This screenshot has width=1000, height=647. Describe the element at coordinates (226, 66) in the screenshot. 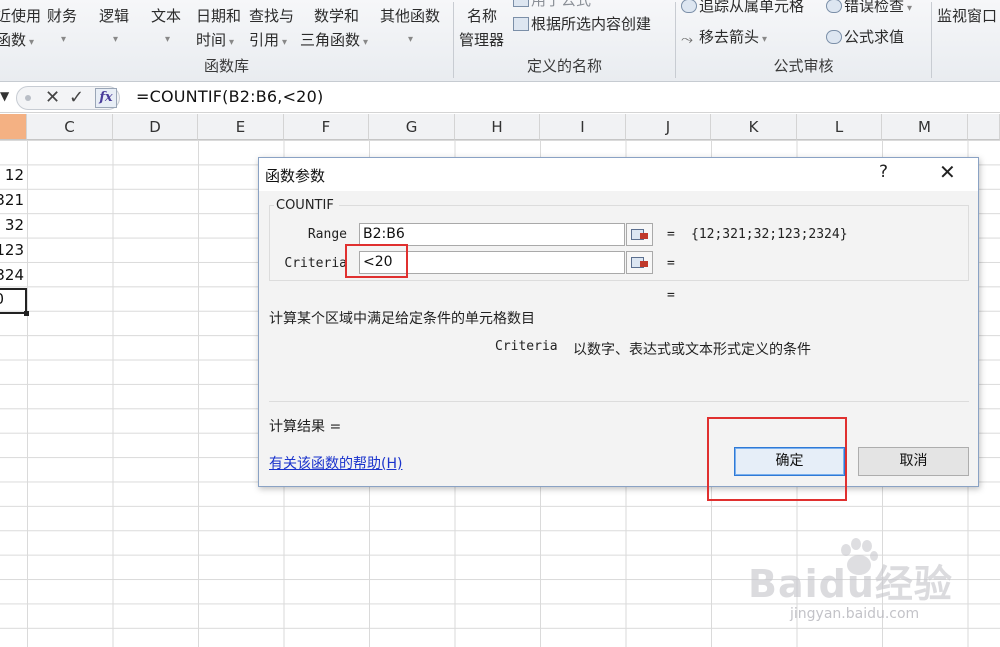

I see `group-label-function-library: 函数库` at that location.